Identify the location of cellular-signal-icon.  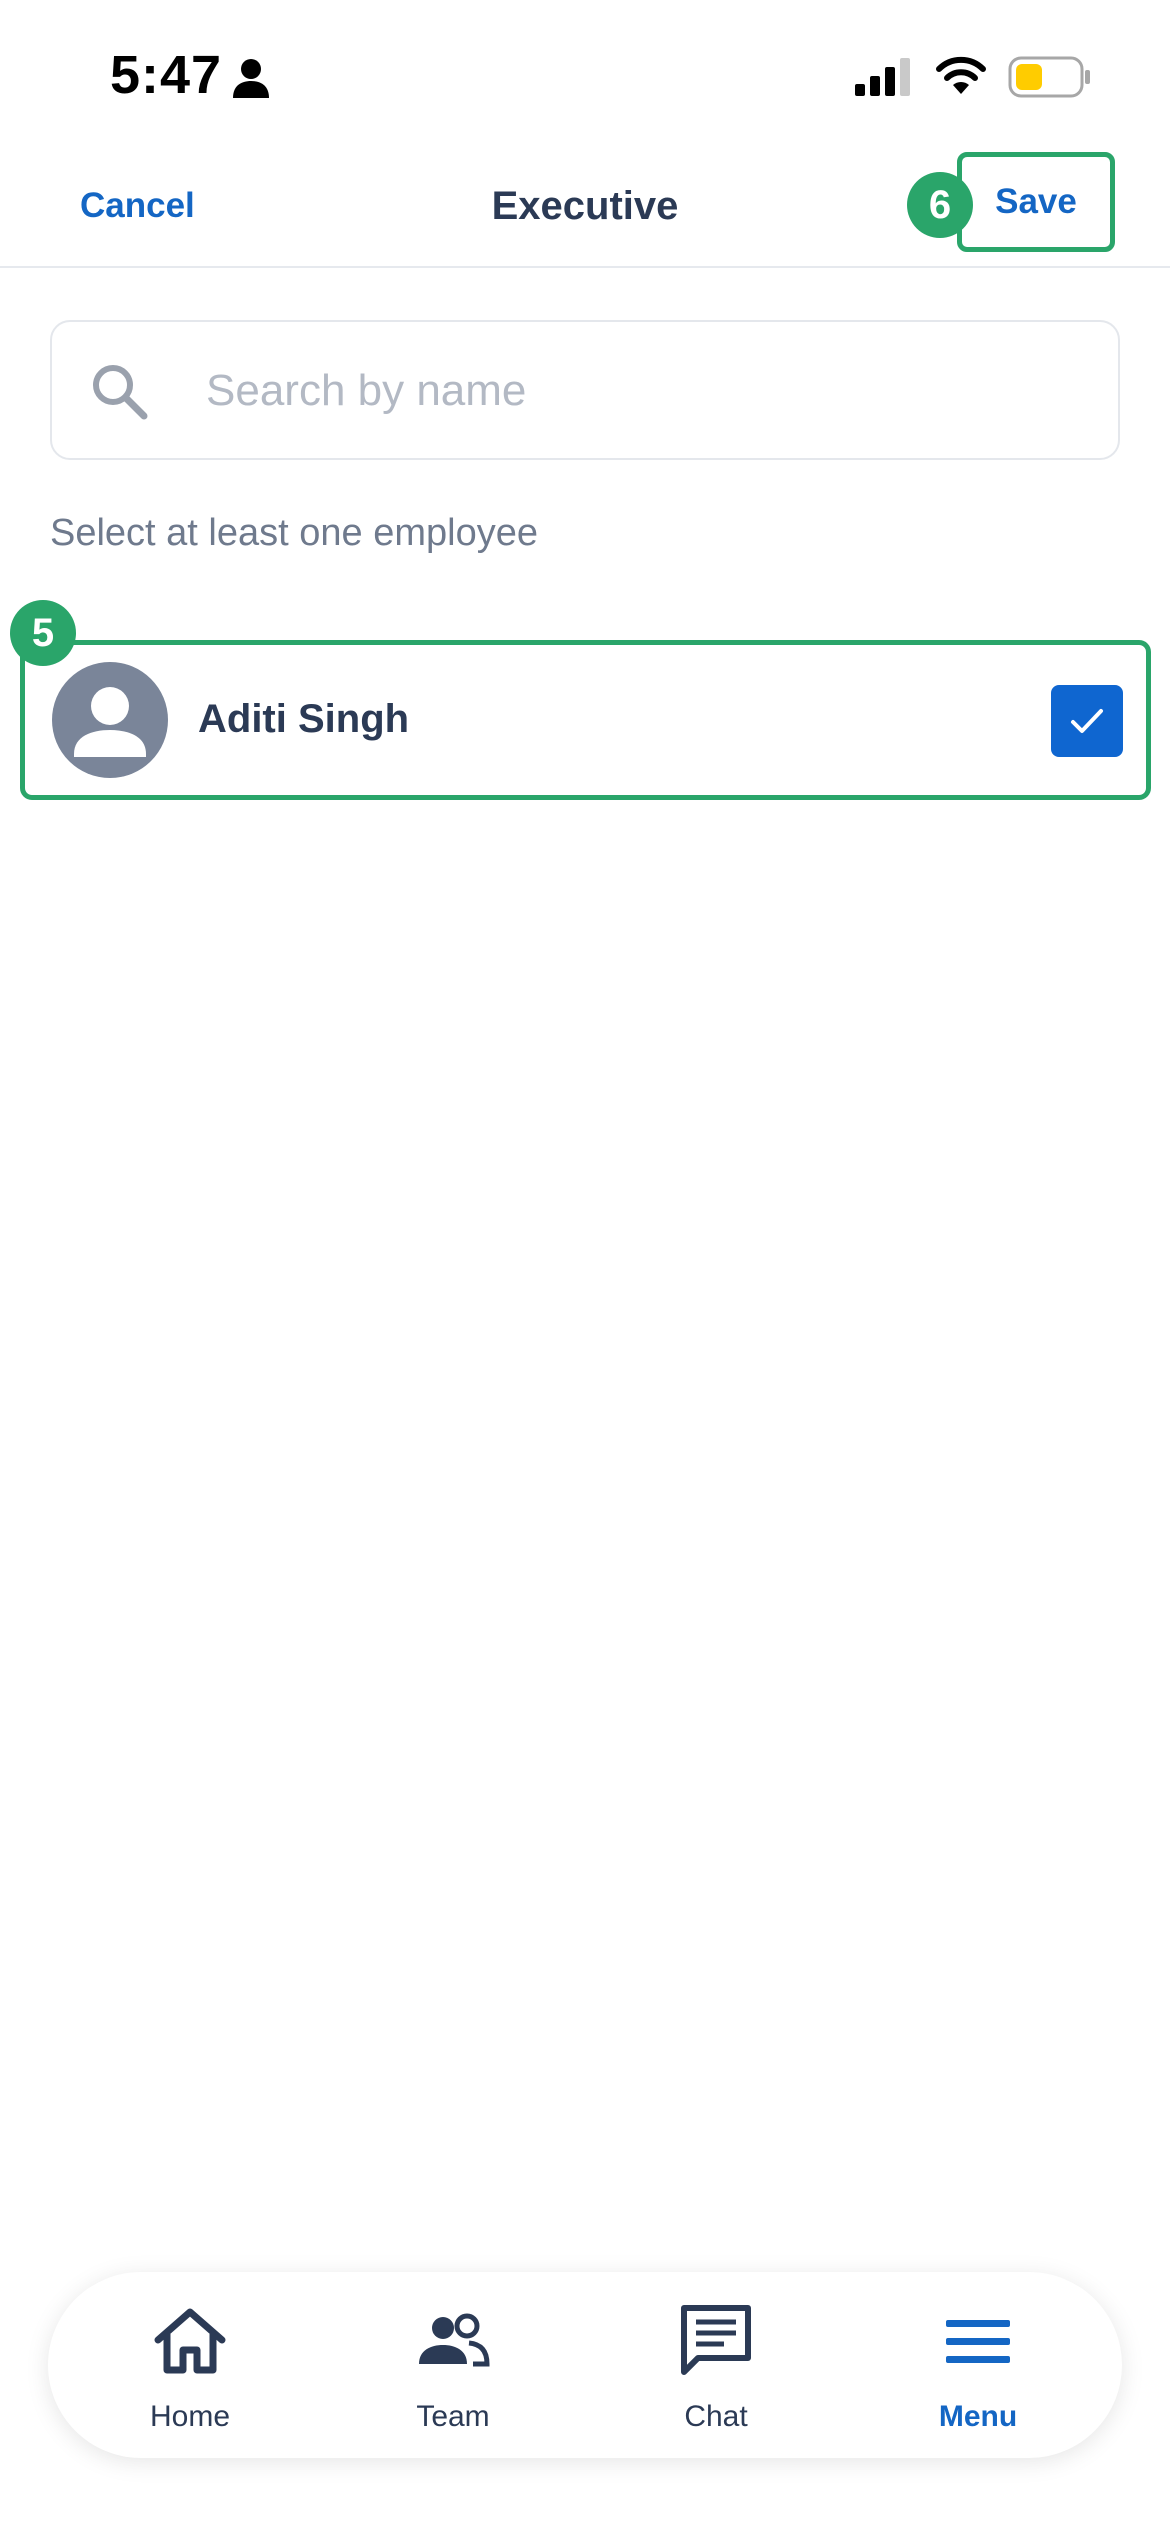
(882, 77).